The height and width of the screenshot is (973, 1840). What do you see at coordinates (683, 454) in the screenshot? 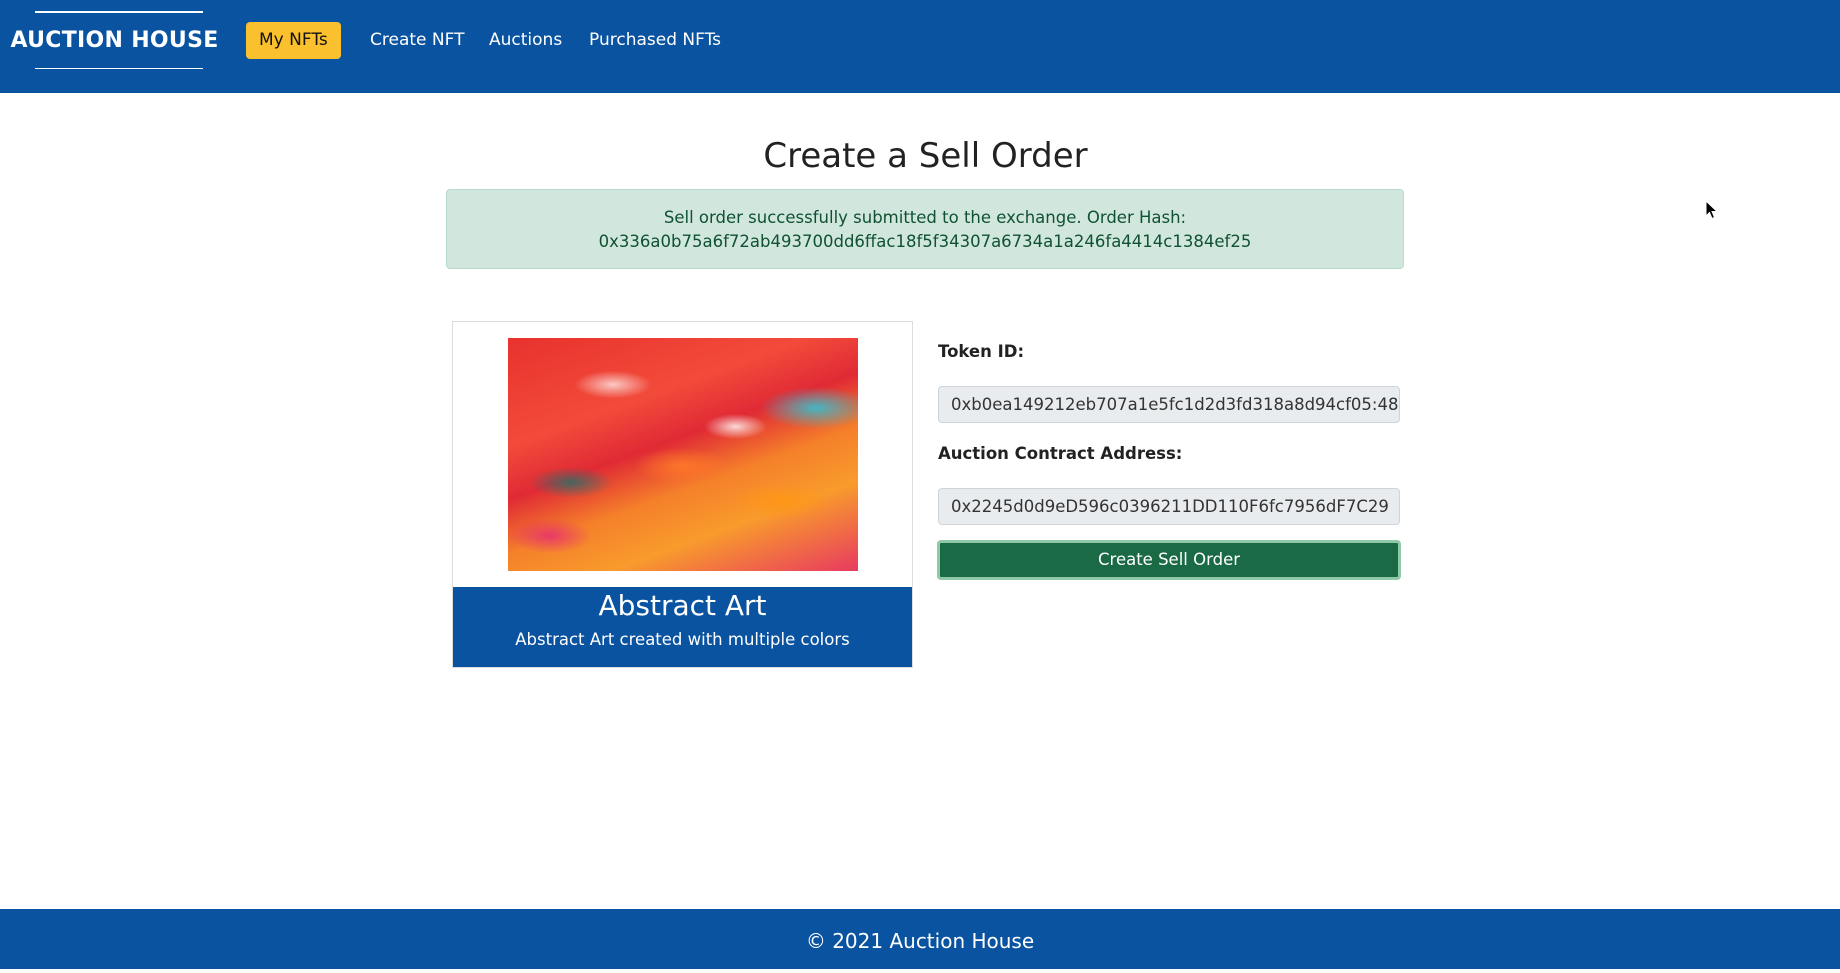
I see `abstract-art-image` at bounding box center [683, 454].